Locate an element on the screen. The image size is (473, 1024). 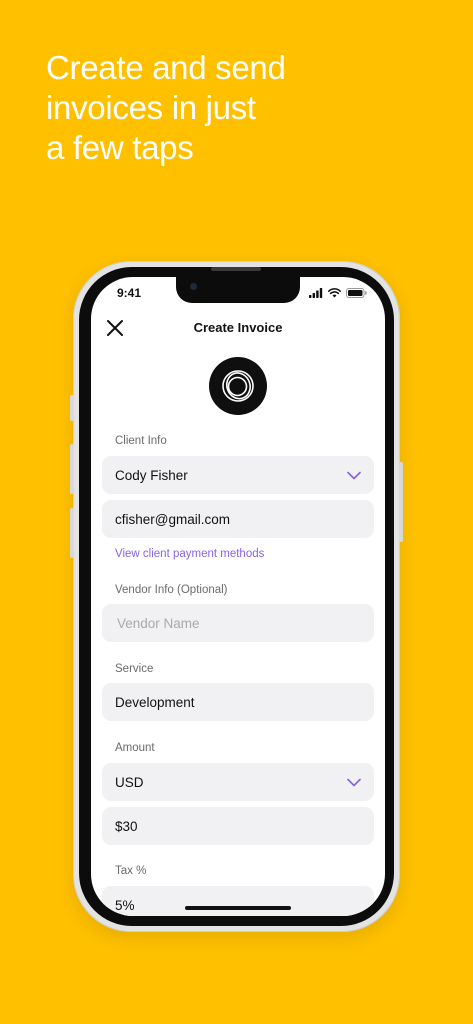
camera-icon is located at coordinates (193, 286).